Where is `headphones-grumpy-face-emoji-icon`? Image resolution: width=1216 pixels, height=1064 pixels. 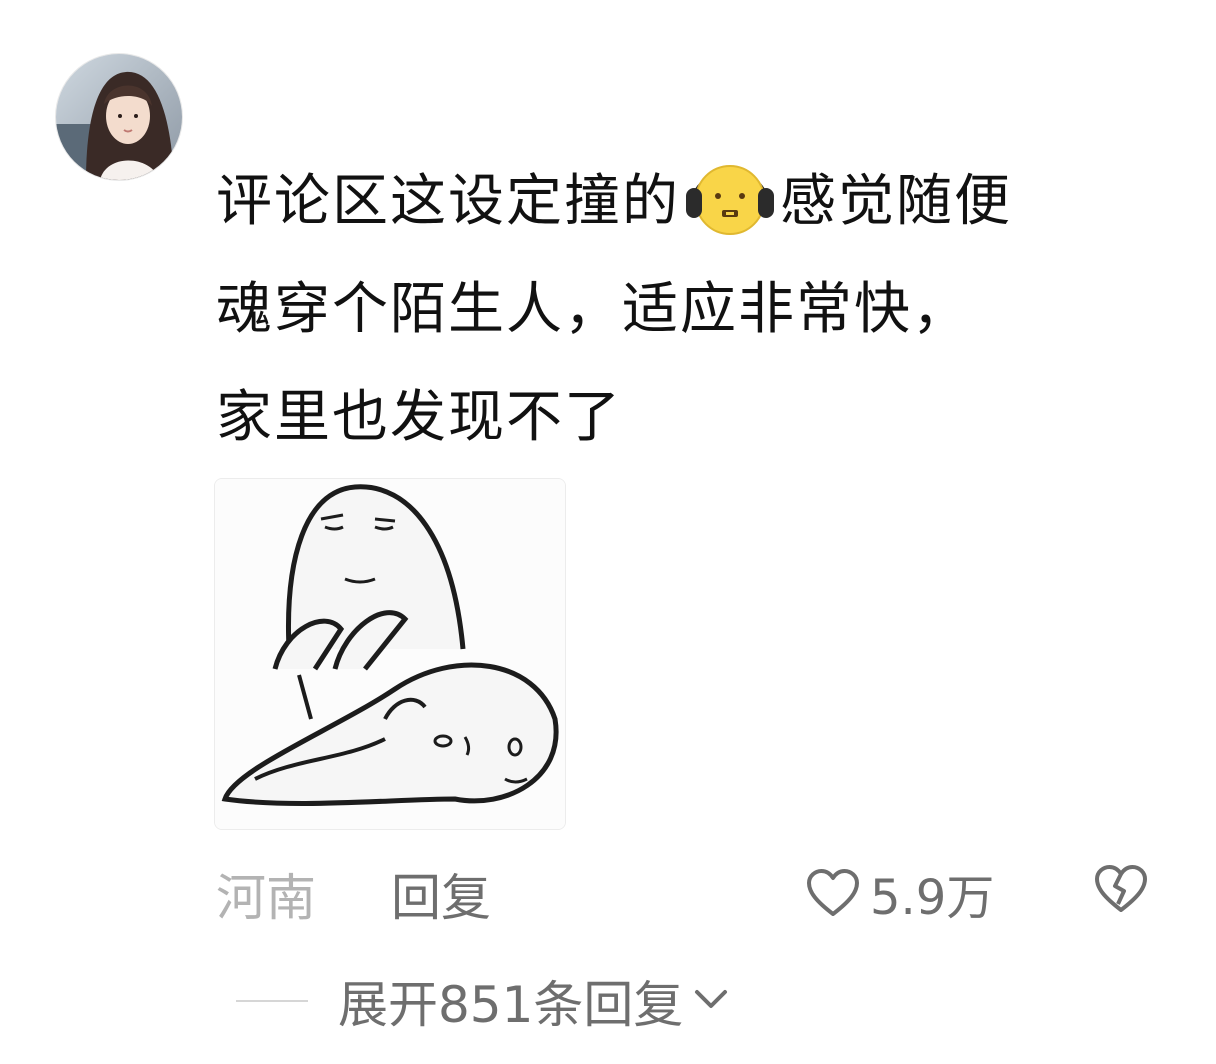
headphones-grumpy-face-emoji-icon is located at coordinates (730, 196).